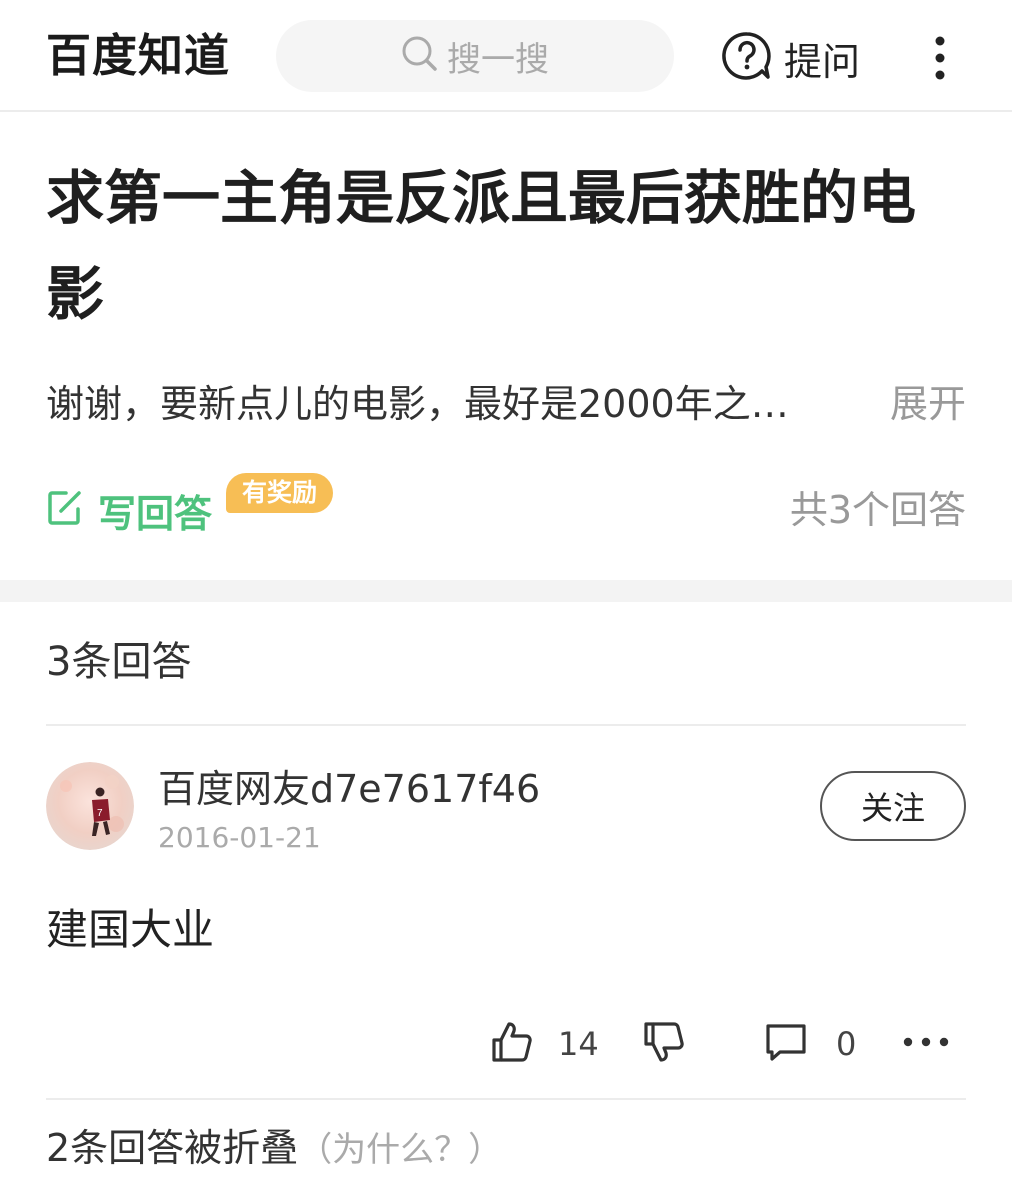 The image size is (1012, 1200). What do you see at coordinates (747, 58) in the screenshot?
I see `question-bubble-icon` at bounding box center [747, 58].